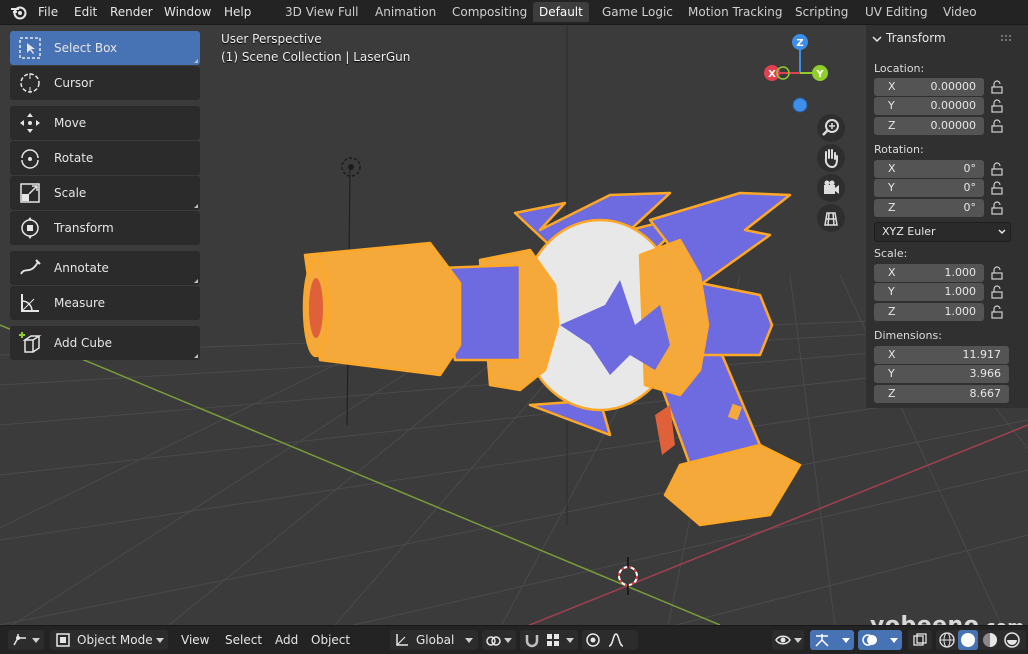 The height and width of the screenshot is (654, 1028). Describe the element at coordinates (832, 640) in the screenshot. I see `gizmo-toggle` at that location.